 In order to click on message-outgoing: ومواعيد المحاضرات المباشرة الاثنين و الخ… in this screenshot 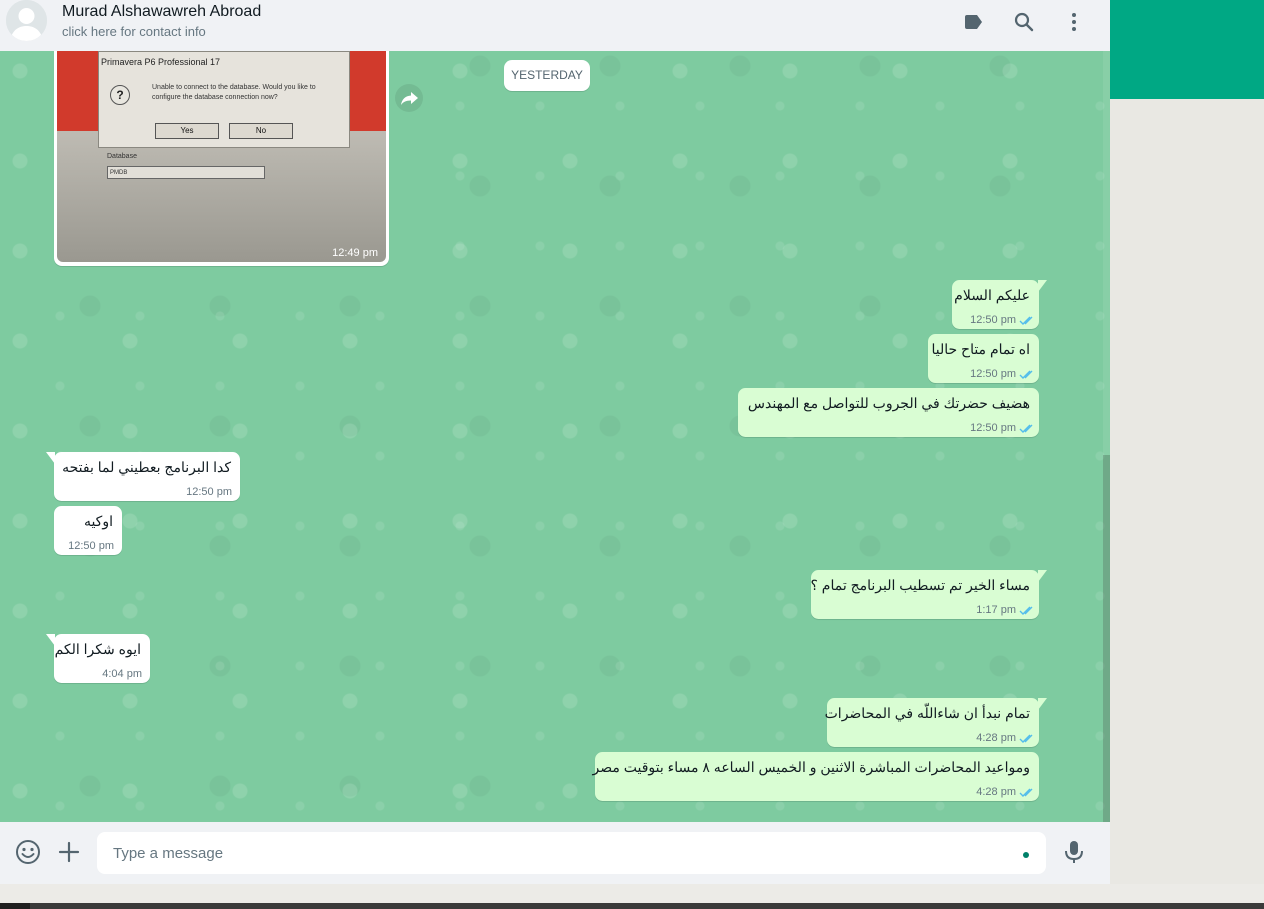, I will do `click(815, 776)`.